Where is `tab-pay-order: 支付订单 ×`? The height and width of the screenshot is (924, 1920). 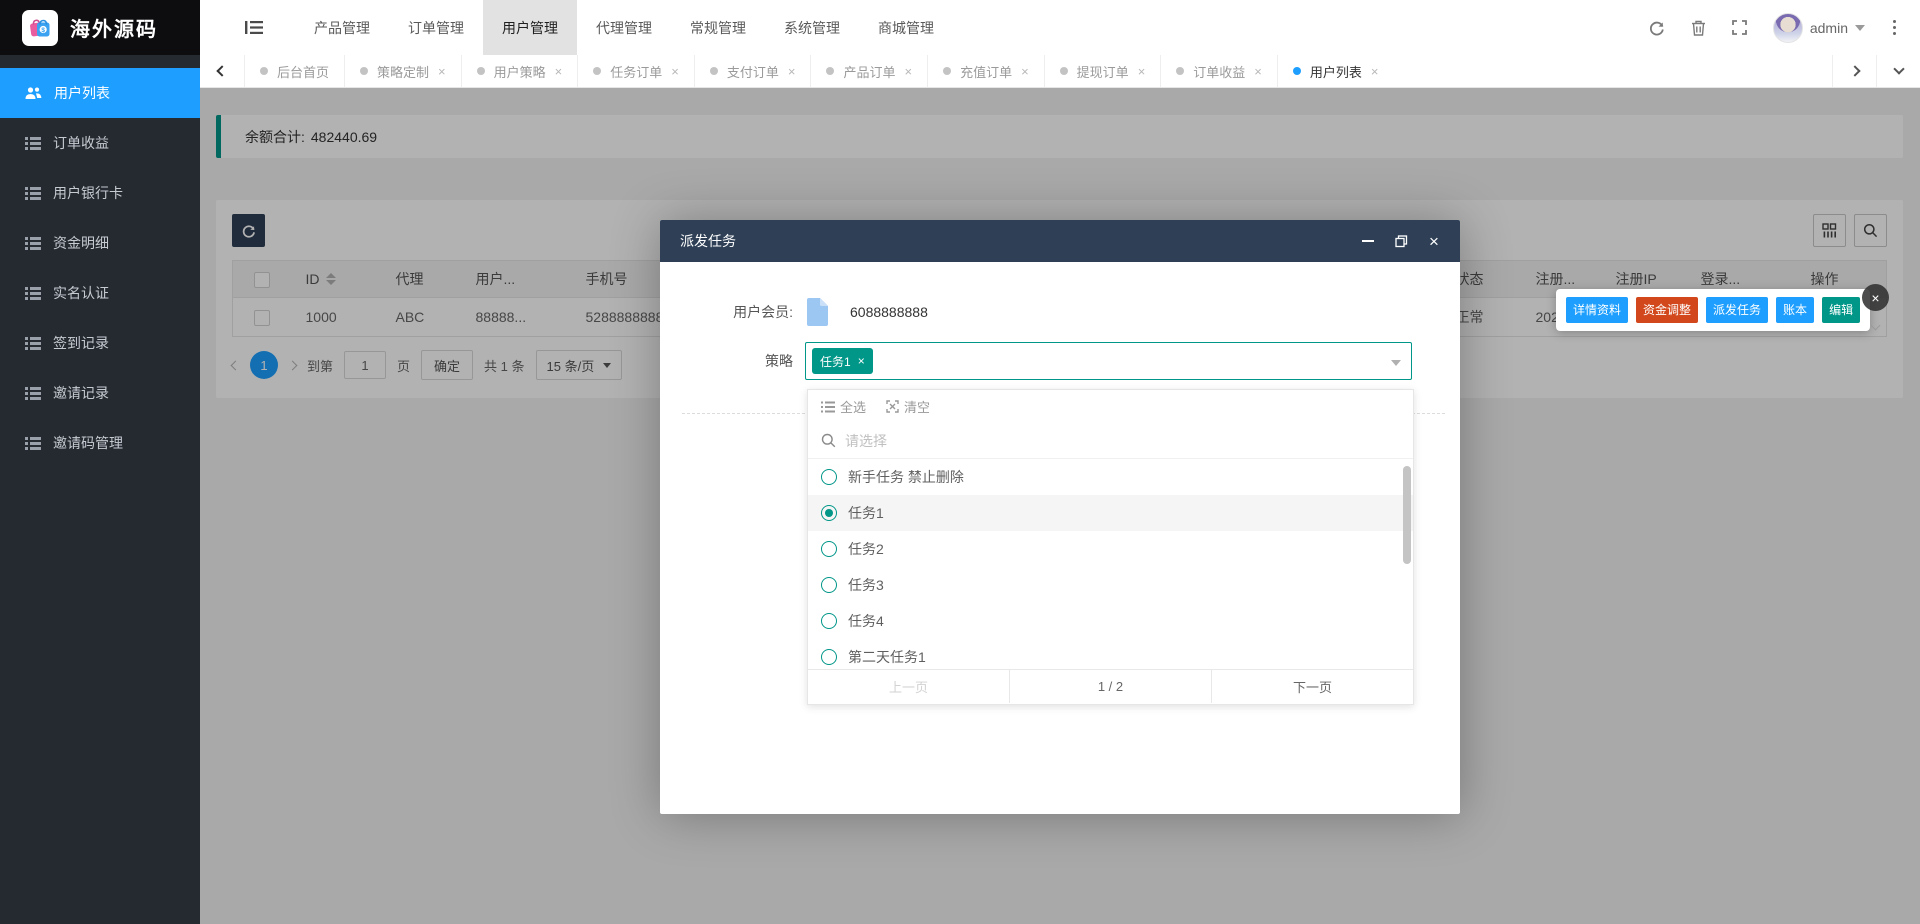
tab-pay-order: 支付订单 × is located at coordinates (752, 71).